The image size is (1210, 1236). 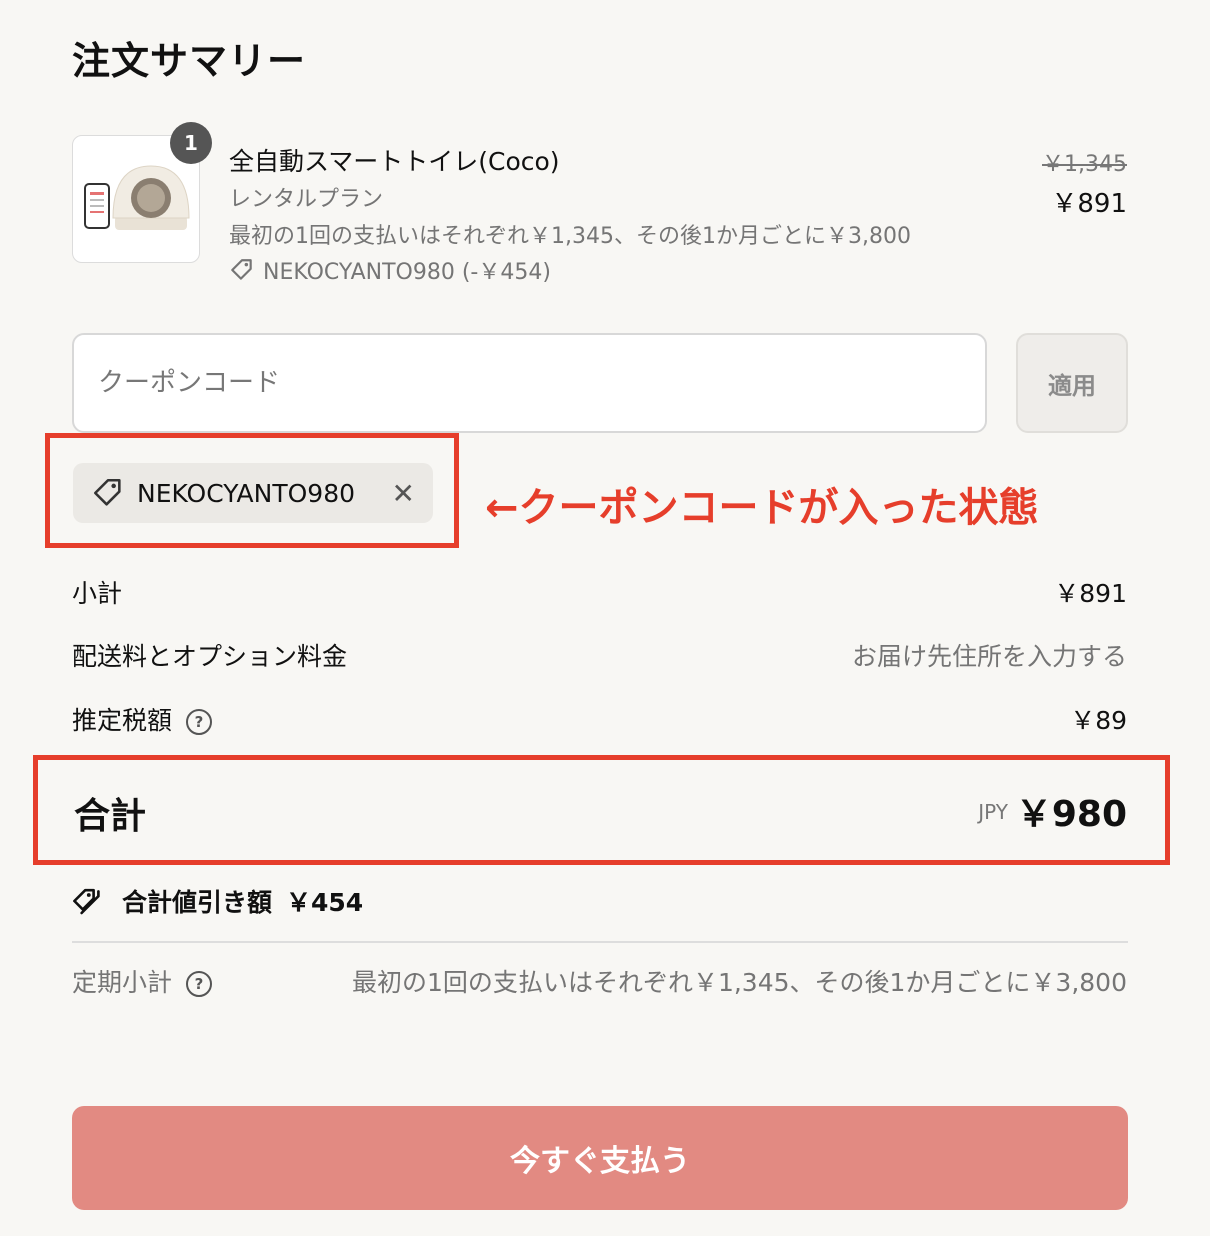 What do you see at coordinates (1089, 204) in the screenshot?
I see `product-price: ￥891` at bounding box center [1089, 204].